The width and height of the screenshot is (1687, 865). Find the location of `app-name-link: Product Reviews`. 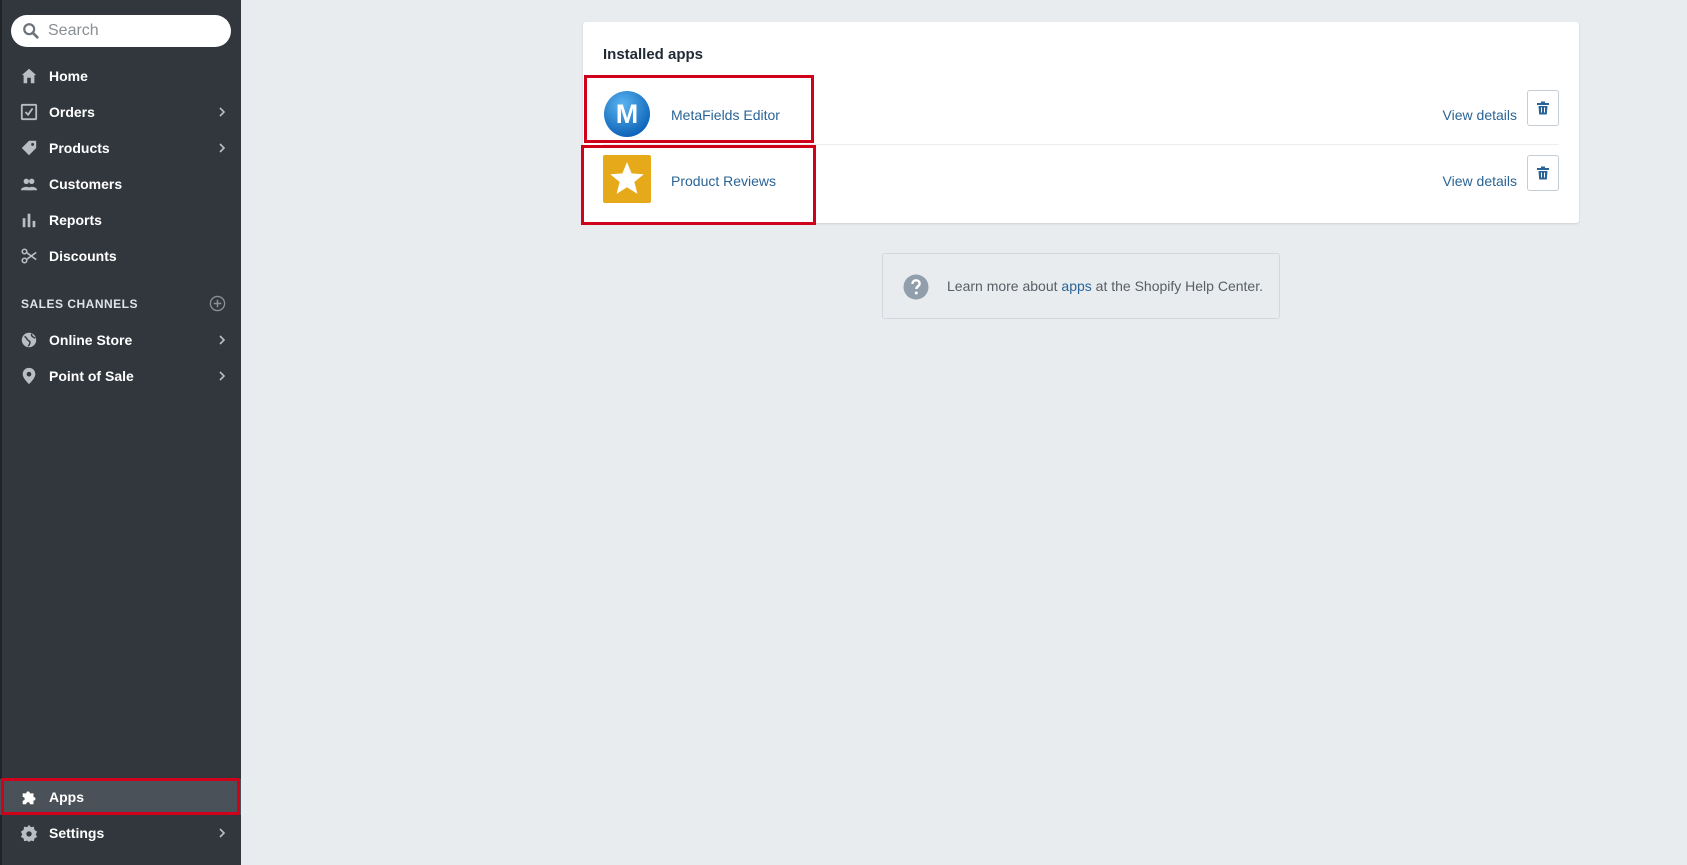

app-name-link: Product Reviews is located at coordinates (723, 181).